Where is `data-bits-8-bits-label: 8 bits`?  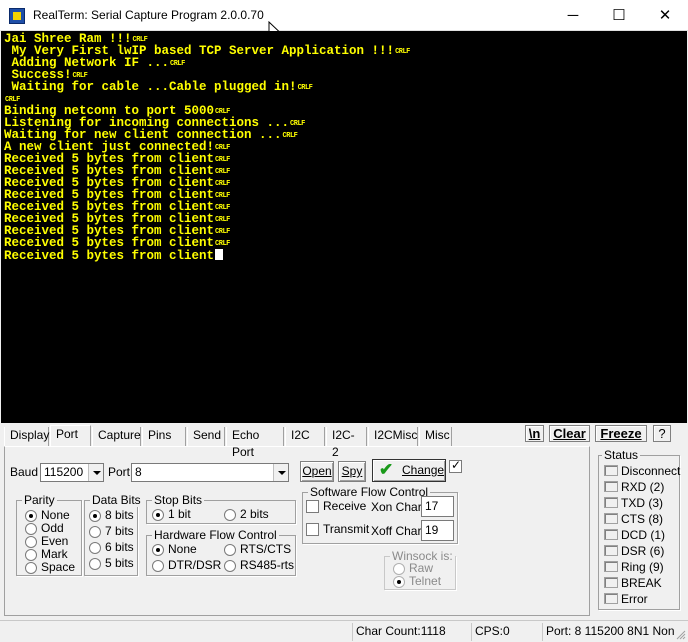
data-bits-8-bits-label: 8 bits is located at coordinates (119, 515).